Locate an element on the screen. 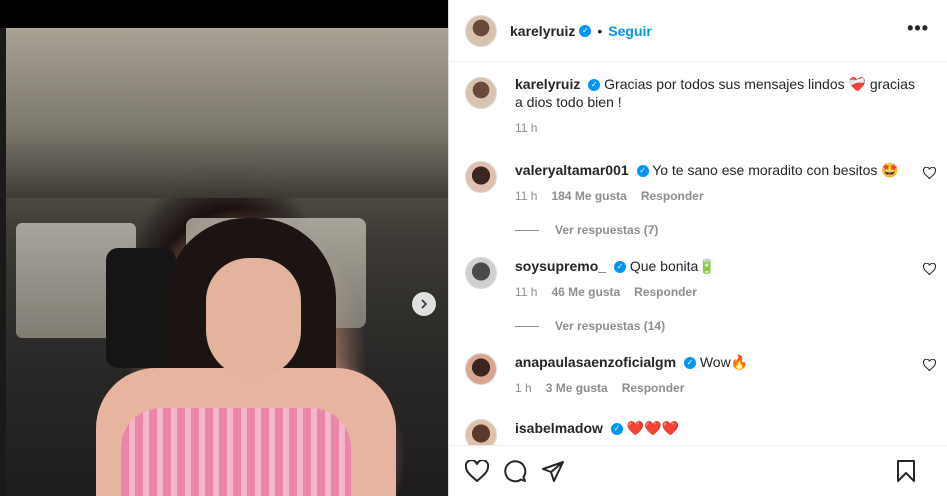 Image resolution: width=947 pixels, height=496 pixels. photo-subject-face is located at coordinates (253, 318).